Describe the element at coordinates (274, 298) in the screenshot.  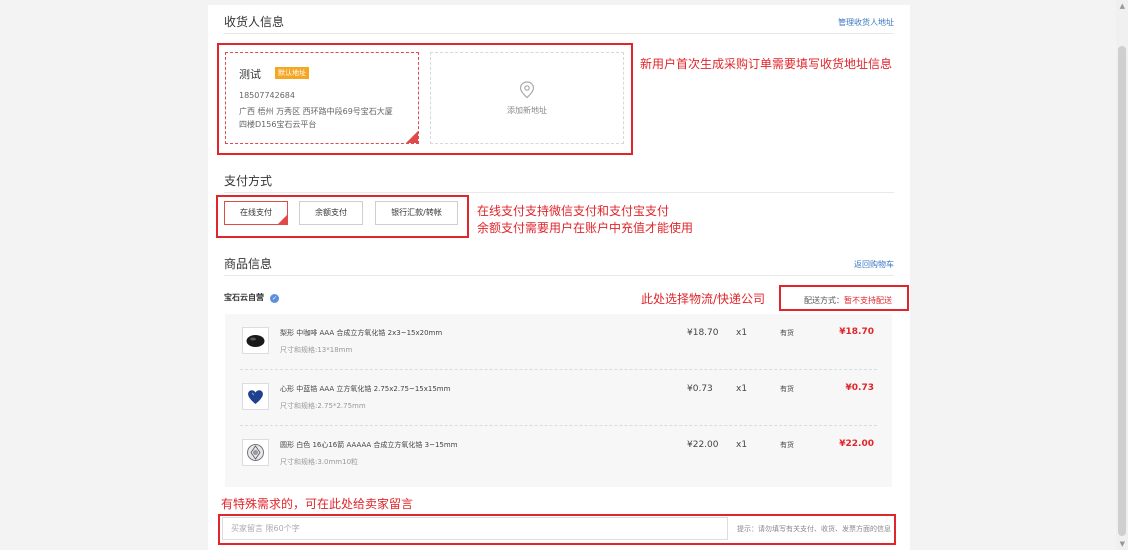
I see `store-verified-icon: ✓` at that location.